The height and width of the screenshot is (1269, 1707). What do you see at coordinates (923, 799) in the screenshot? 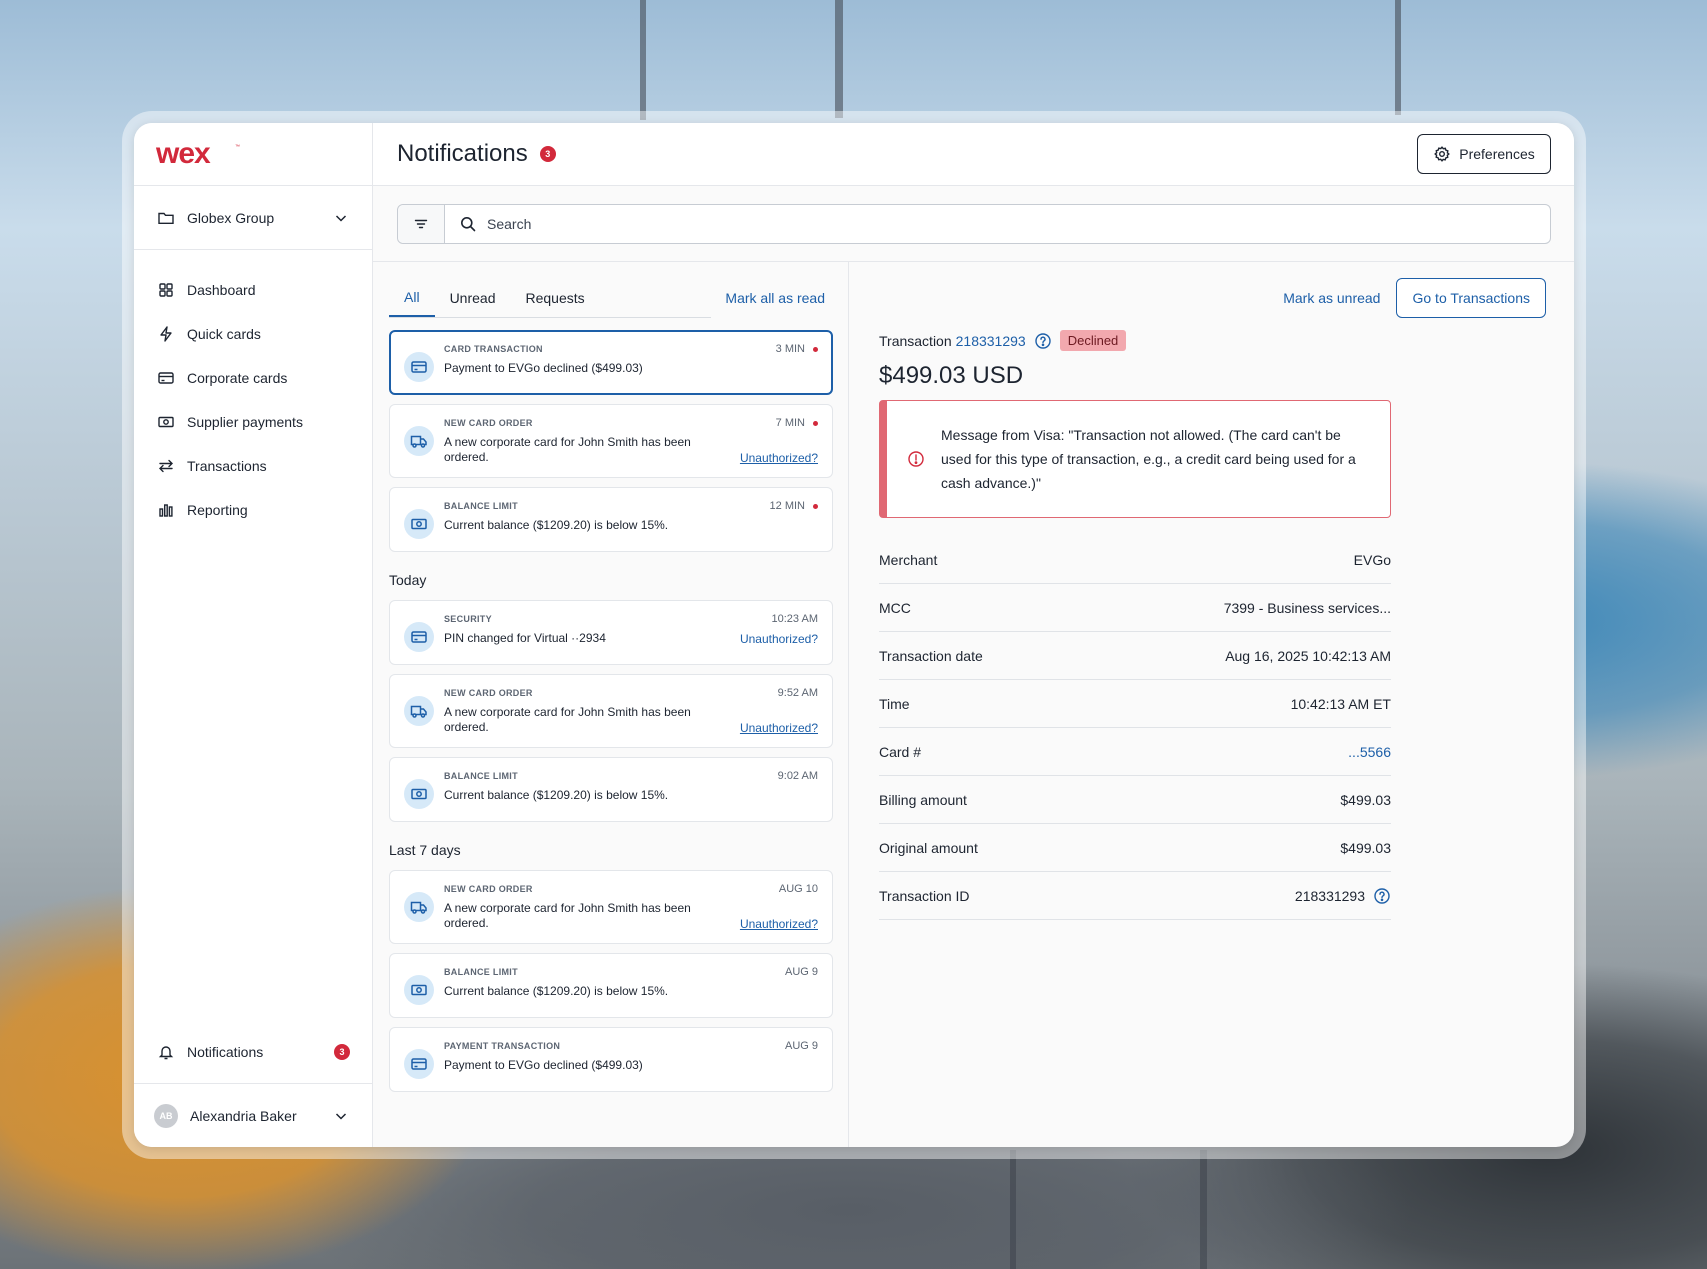
I see `detail-label: Billing amount` at bounding box center [923, 799].